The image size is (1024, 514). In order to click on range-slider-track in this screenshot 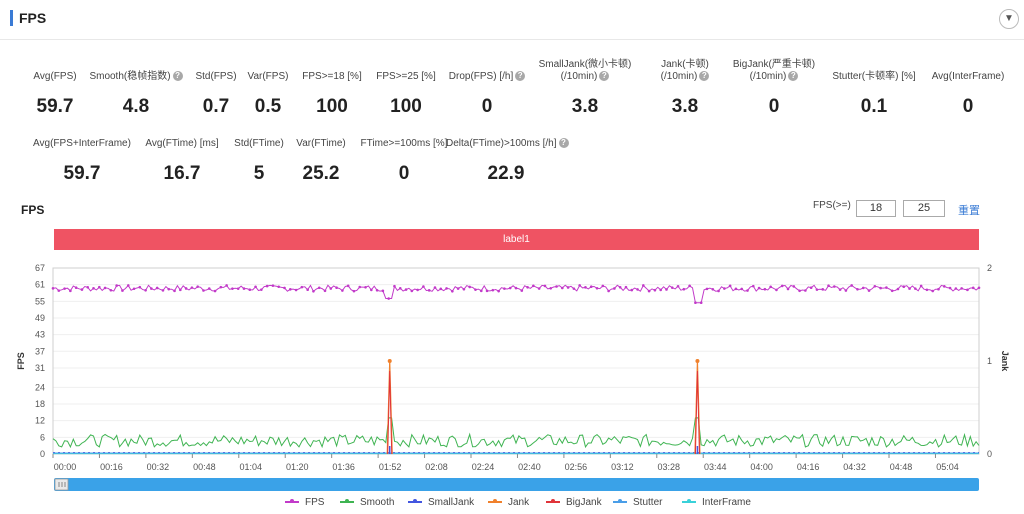, I will do `click(516, 484)`.